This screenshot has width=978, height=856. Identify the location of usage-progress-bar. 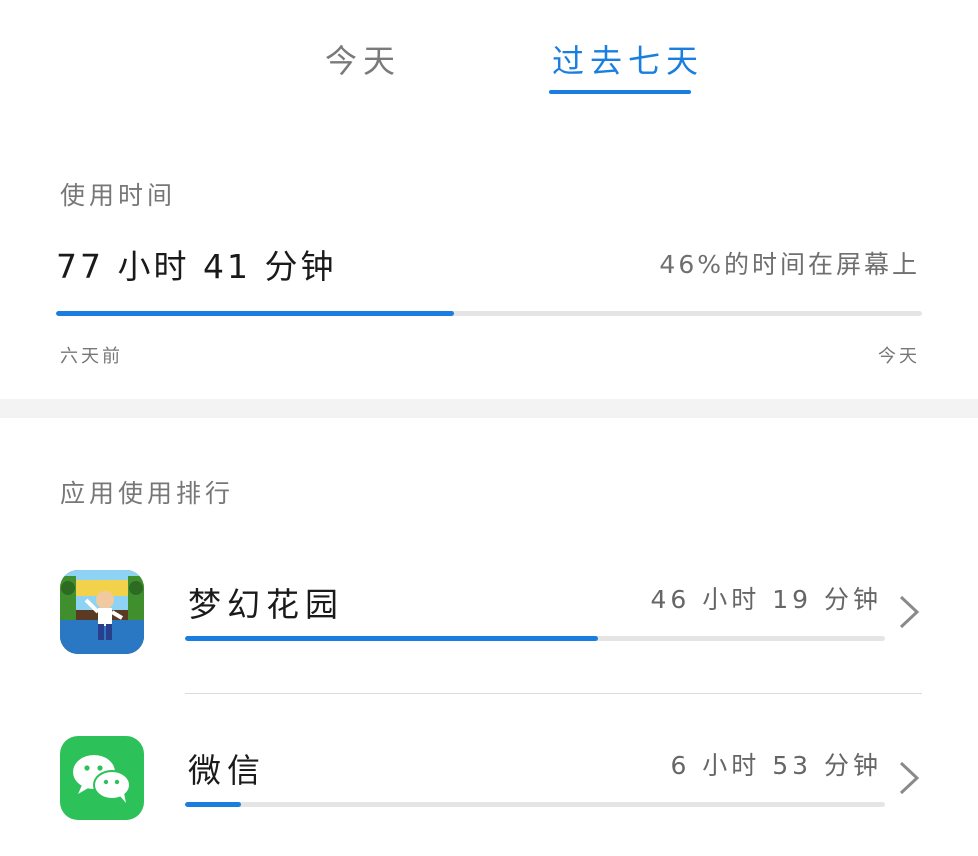
(489, 313).